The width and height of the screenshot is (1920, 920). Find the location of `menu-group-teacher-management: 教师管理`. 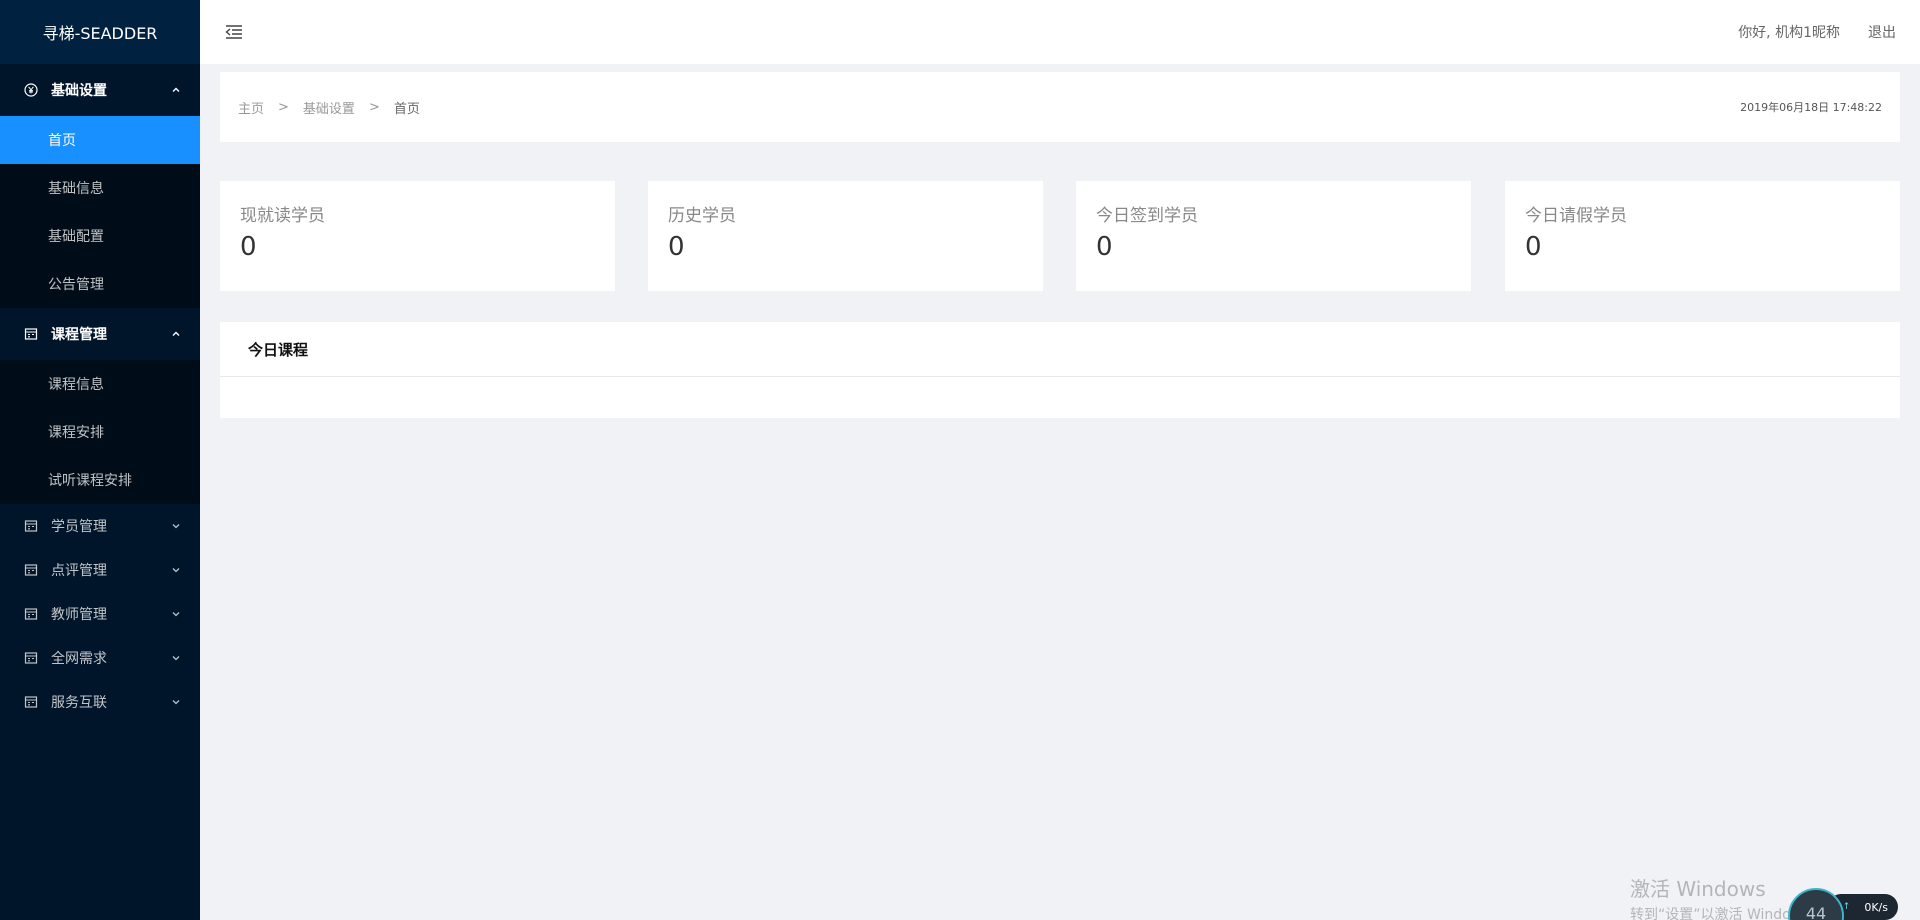

menu-group-teacher-management: 教师管理 is located at coordinates (100, 614).